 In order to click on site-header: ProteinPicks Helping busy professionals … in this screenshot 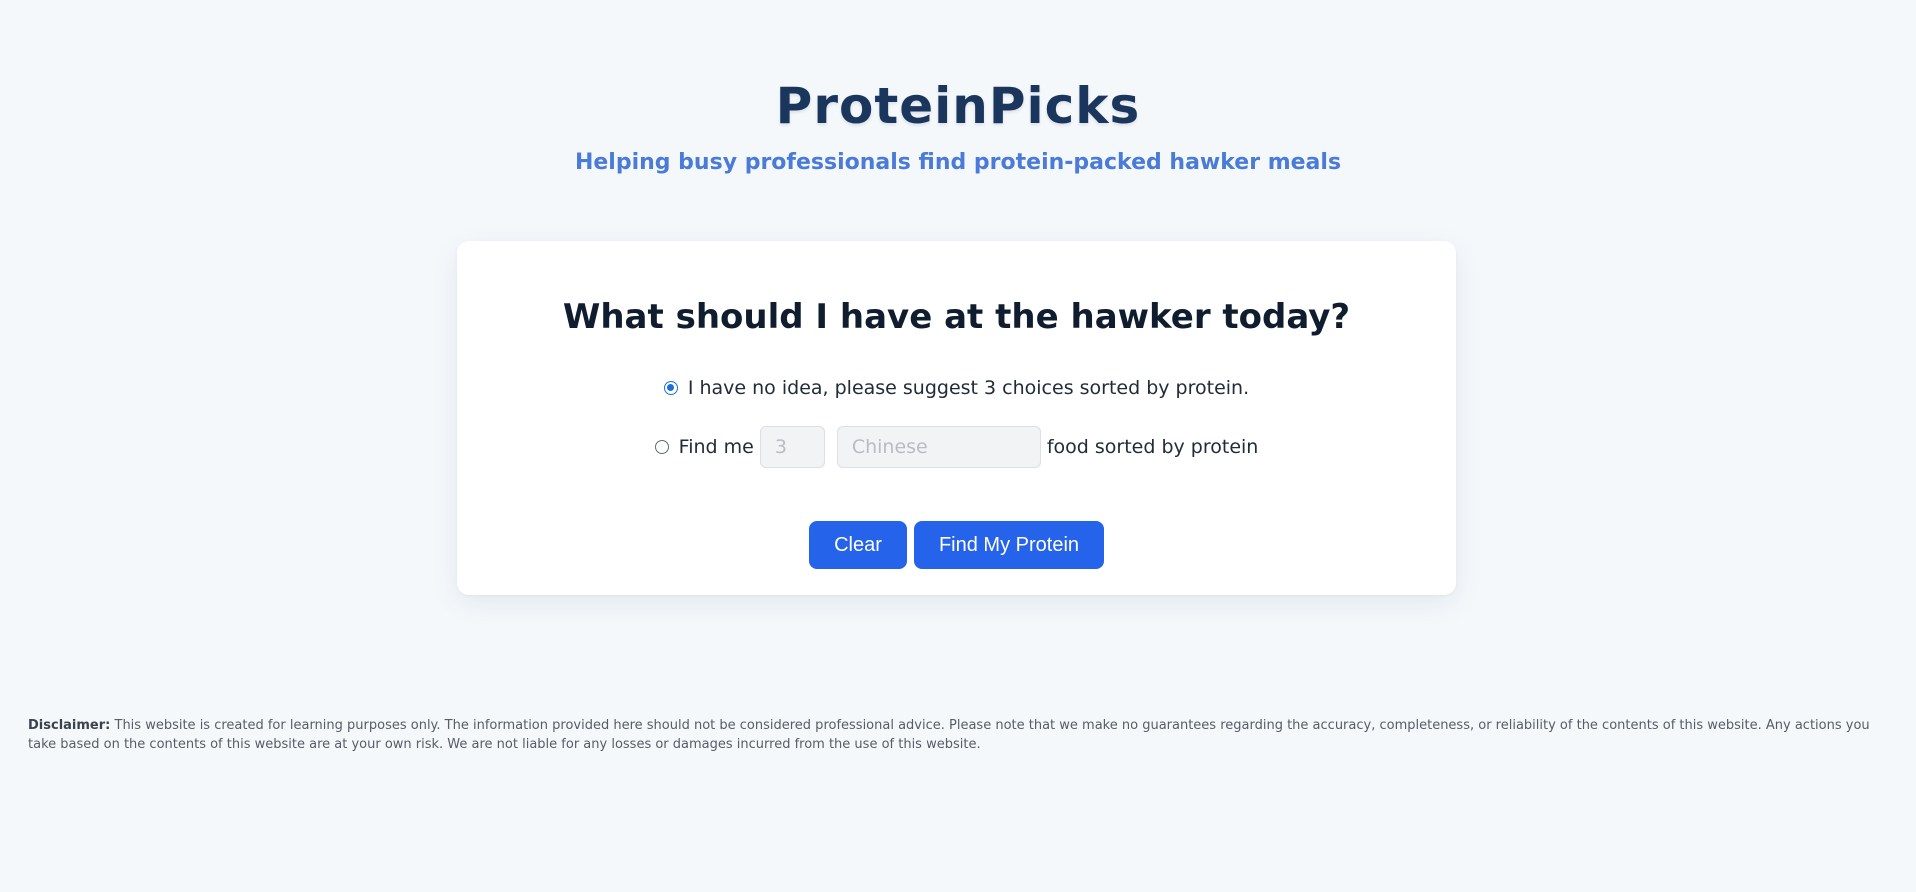, I will do `click(958, 125)`.